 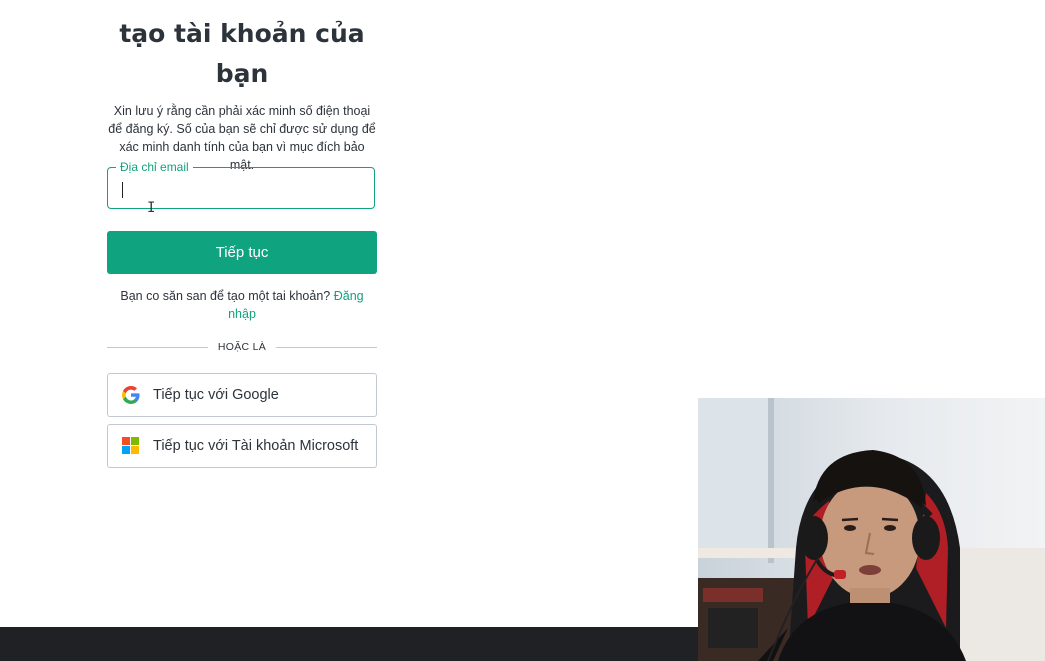 I want to click on divider-text: HOẶC LÀ, so click(x=242, y=347).